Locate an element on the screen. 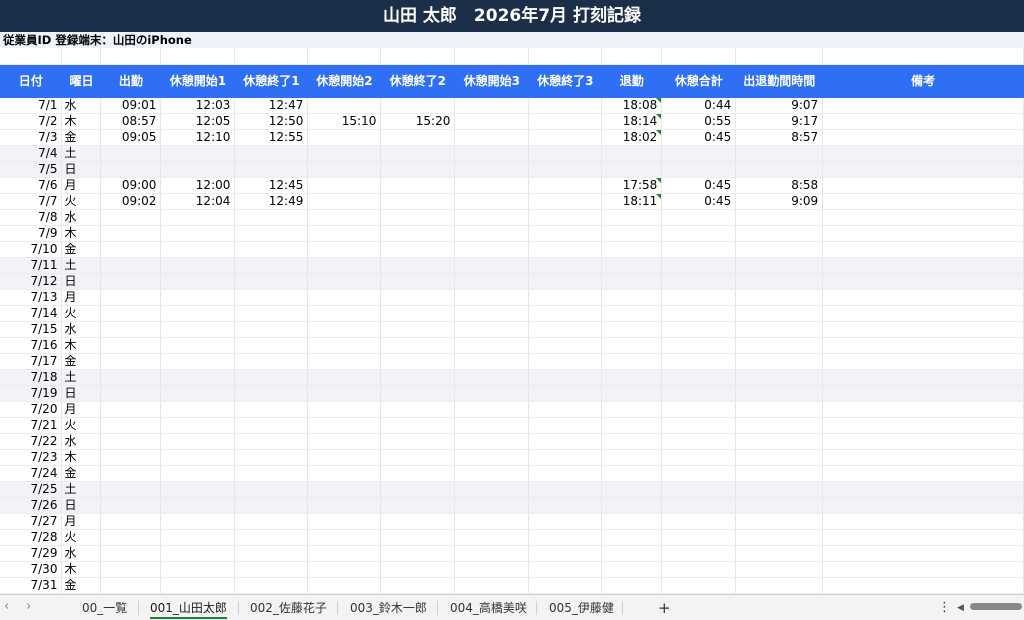 This screenshot has width=1024, height=620. scrollbar-thumb is located at coordinates (996, 606).